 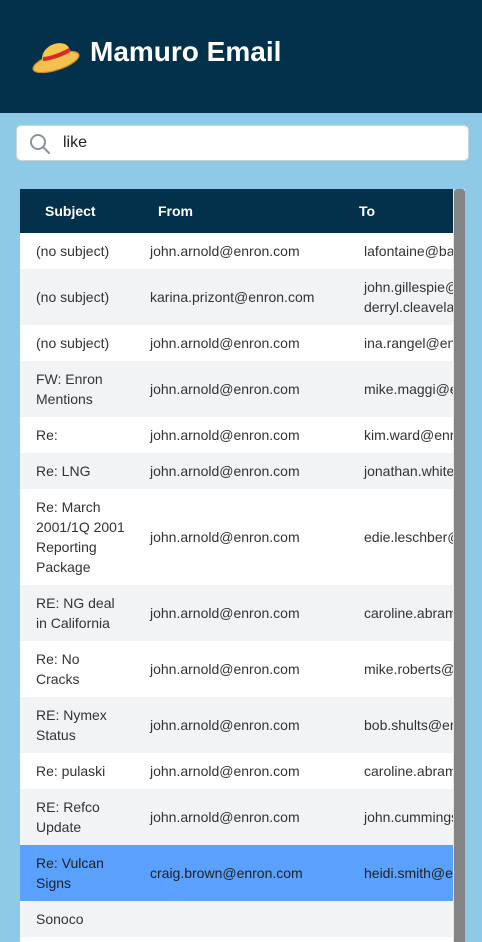 What do you see at coordinates (78, 435) in the screenshot?
I see `cell-subject: Re:` at bounding box center [78, 435].